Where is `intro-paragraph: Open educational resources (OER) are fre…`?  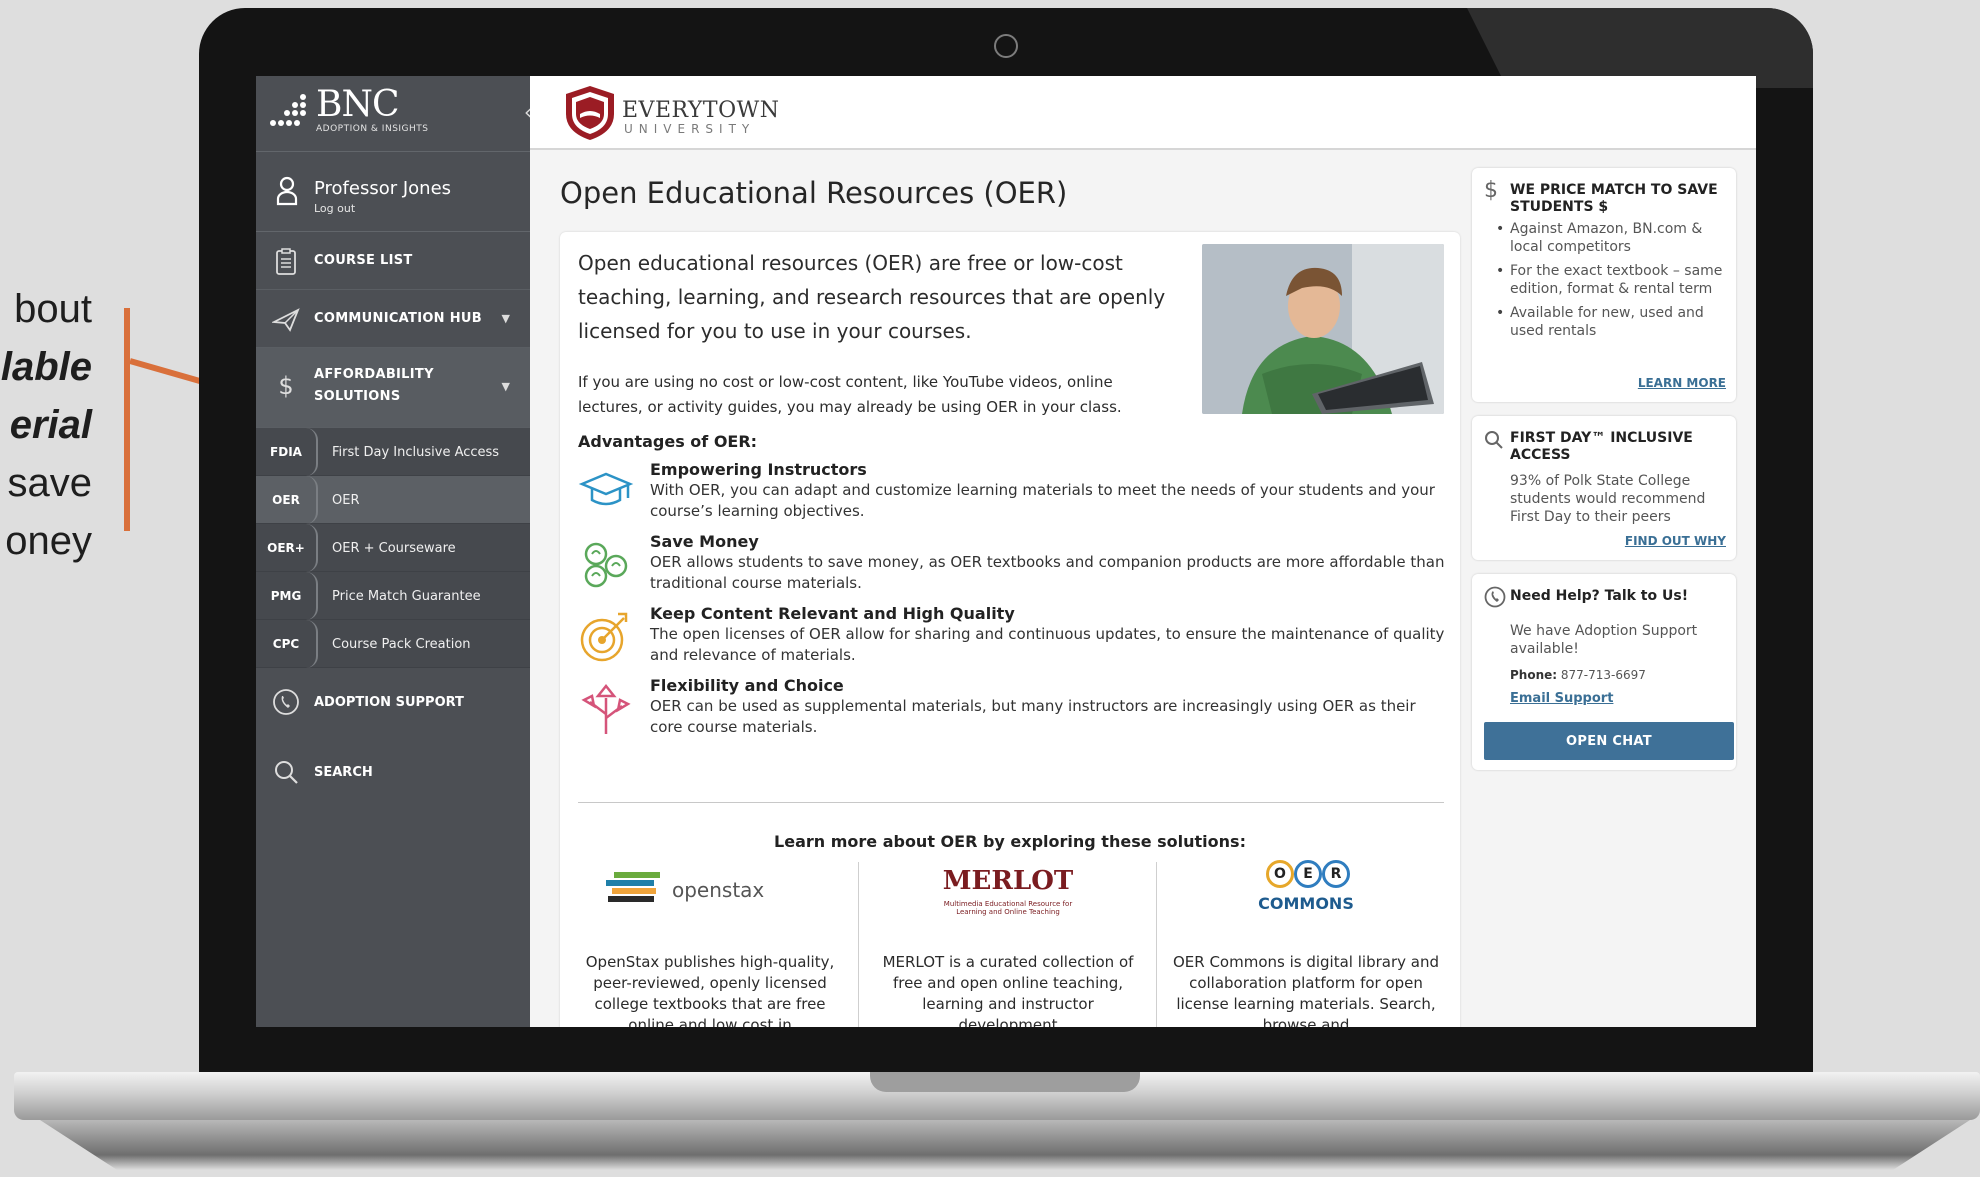
intro-paragraph: Open educational resources (OER) are fre… is located at coordinates (872, 297).